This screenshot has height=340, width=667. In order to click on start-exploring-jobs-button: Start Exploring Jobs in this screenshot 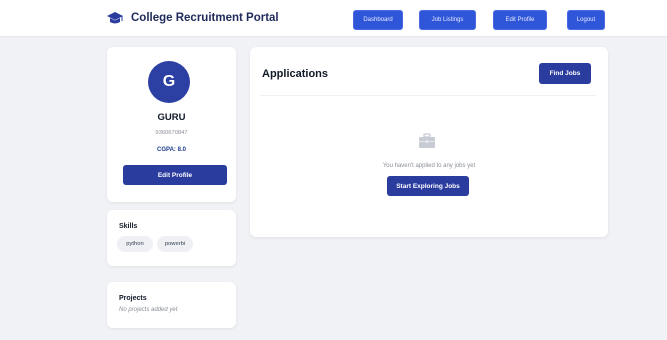, I will do `click(428, 186)`.